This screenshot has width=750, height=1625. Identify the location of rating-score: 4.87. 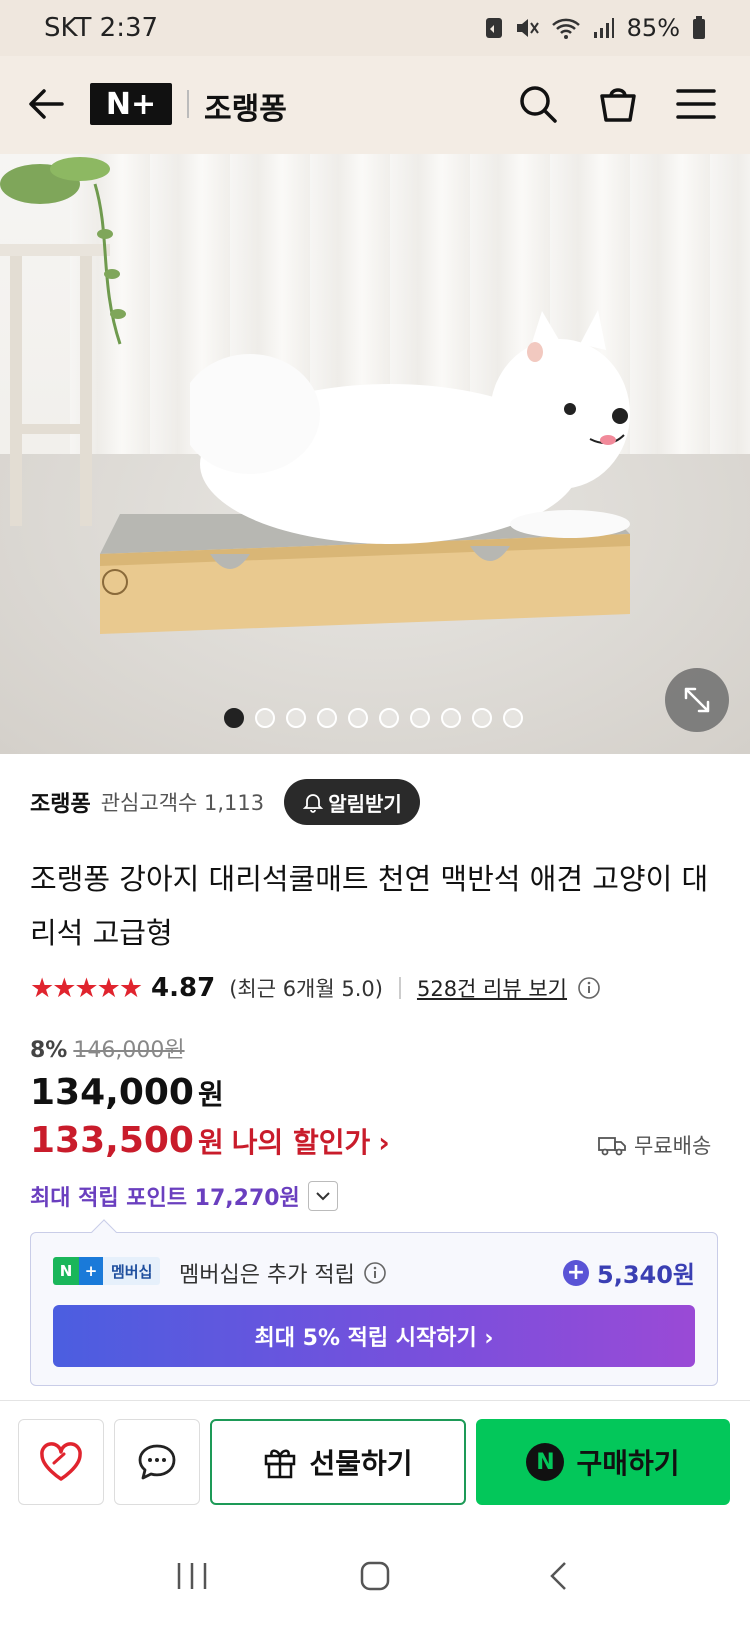
(183, 988).